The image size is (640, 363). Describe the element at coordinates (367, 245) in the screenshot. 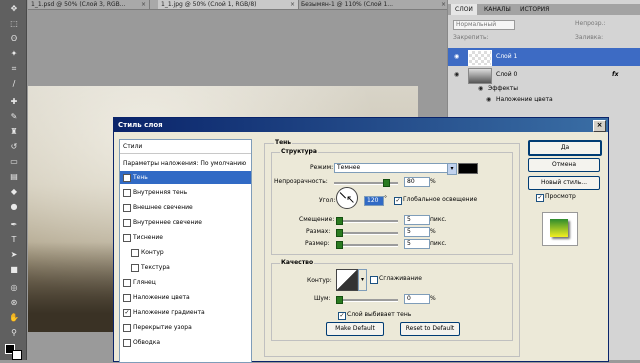

I see `size-slider` at that location.